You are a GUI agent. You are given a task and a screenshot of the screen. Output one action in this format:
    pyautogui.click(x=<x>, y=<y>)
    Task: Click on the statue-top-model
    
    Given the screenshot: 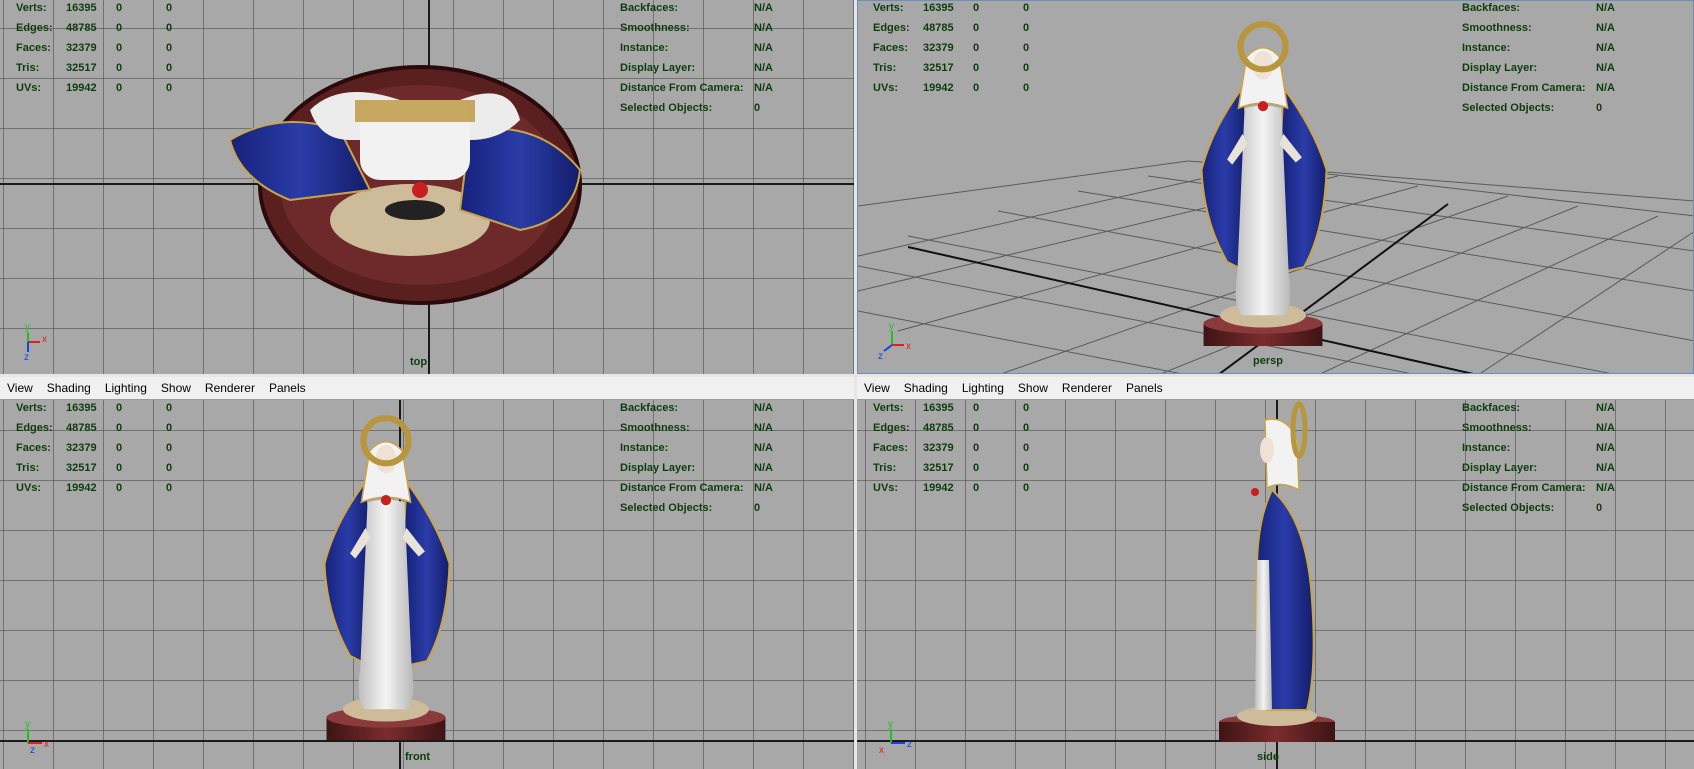 What is the action you would take?
    pyautogui.click(x=405, y=185)
    